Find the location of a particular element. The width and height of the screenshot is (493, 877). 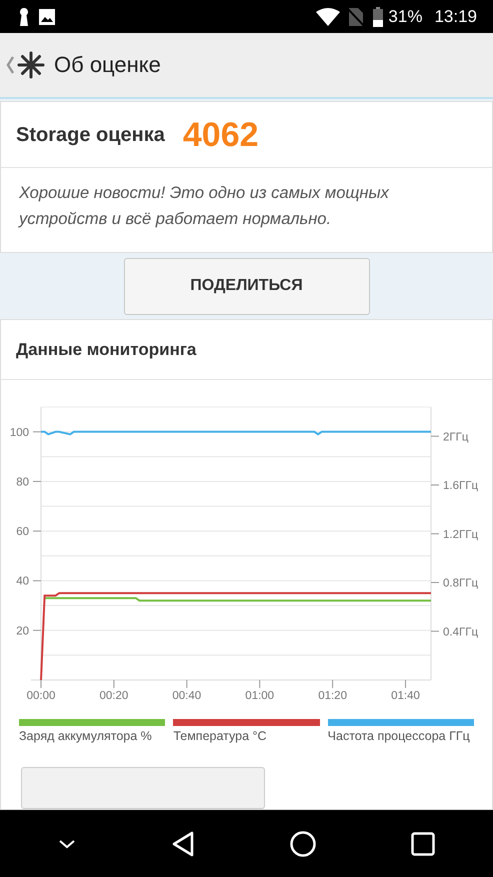

y-tick-label: 0.4ГГц is located at coordinates (460, 632).